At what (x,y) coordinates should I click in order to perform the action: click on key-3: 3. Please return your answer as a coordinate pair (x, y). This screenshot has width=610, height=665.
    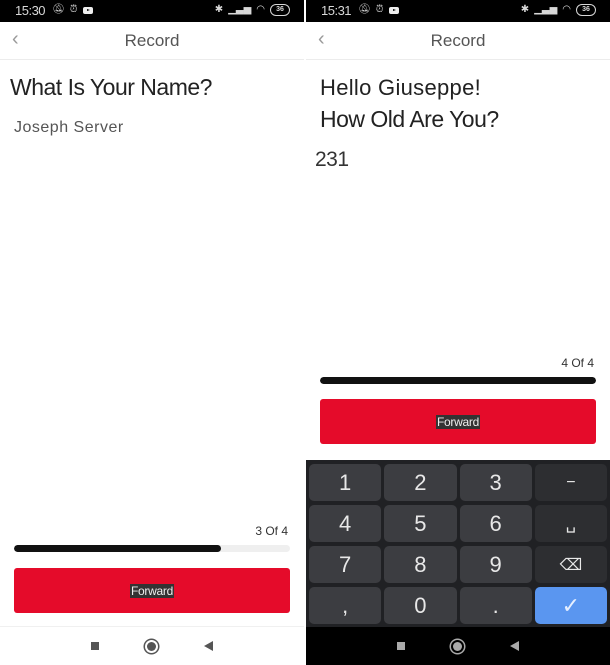
    Looking at the image, I should click on (495, 482).